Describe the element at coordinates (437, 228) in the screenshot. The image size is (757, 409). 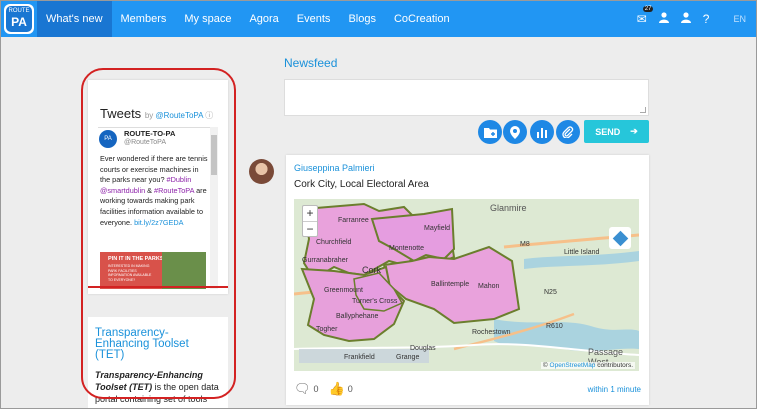
I see `map-label: Mayfield` at that location.